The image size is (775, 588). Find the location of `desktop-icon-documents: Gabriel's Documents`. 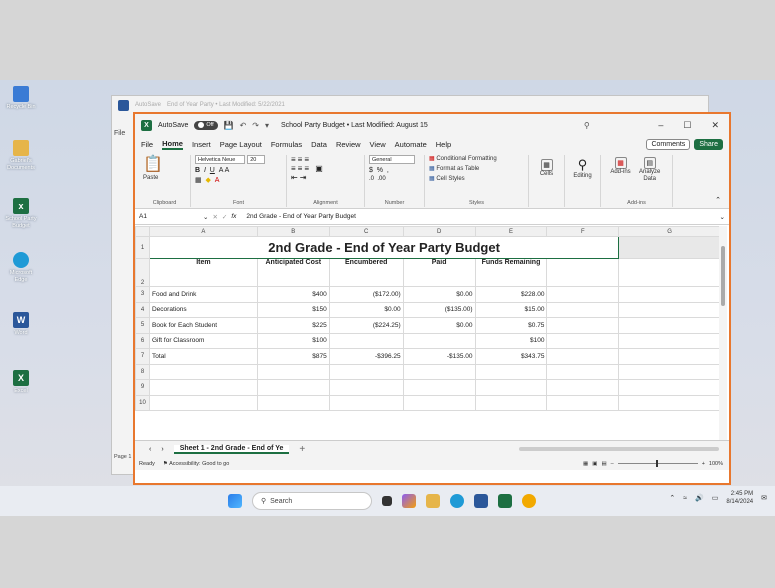

desktop-icon-documents: Gabriel's Documents is located at coordinates (21, 156).